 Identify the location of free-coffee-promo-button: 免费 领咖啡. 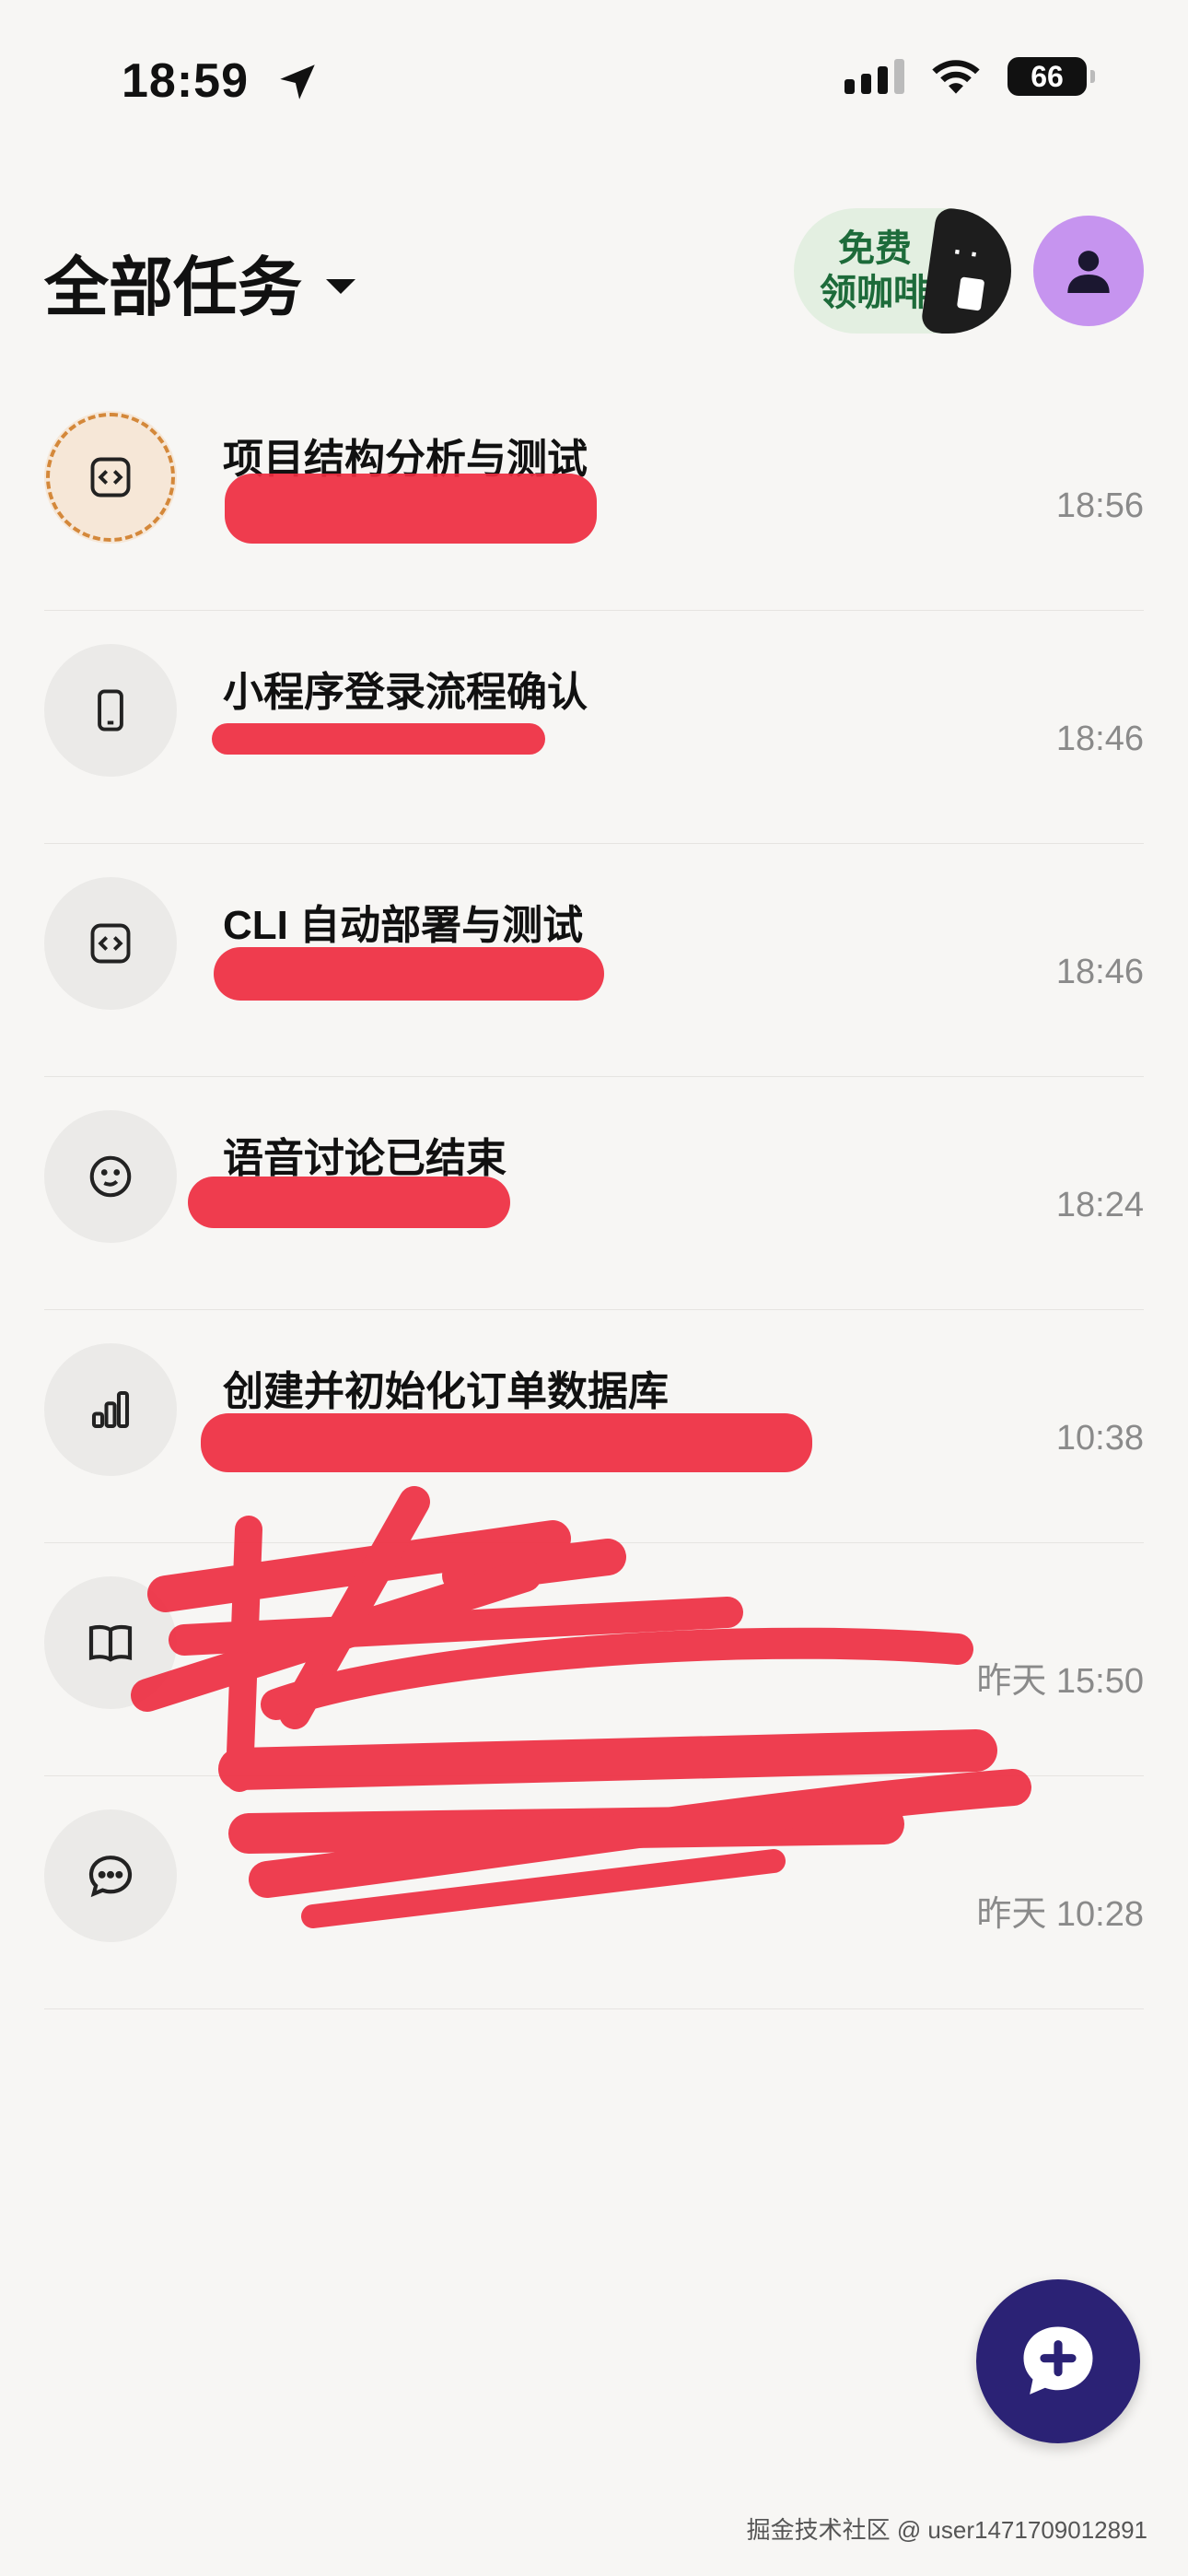
(903, 271).